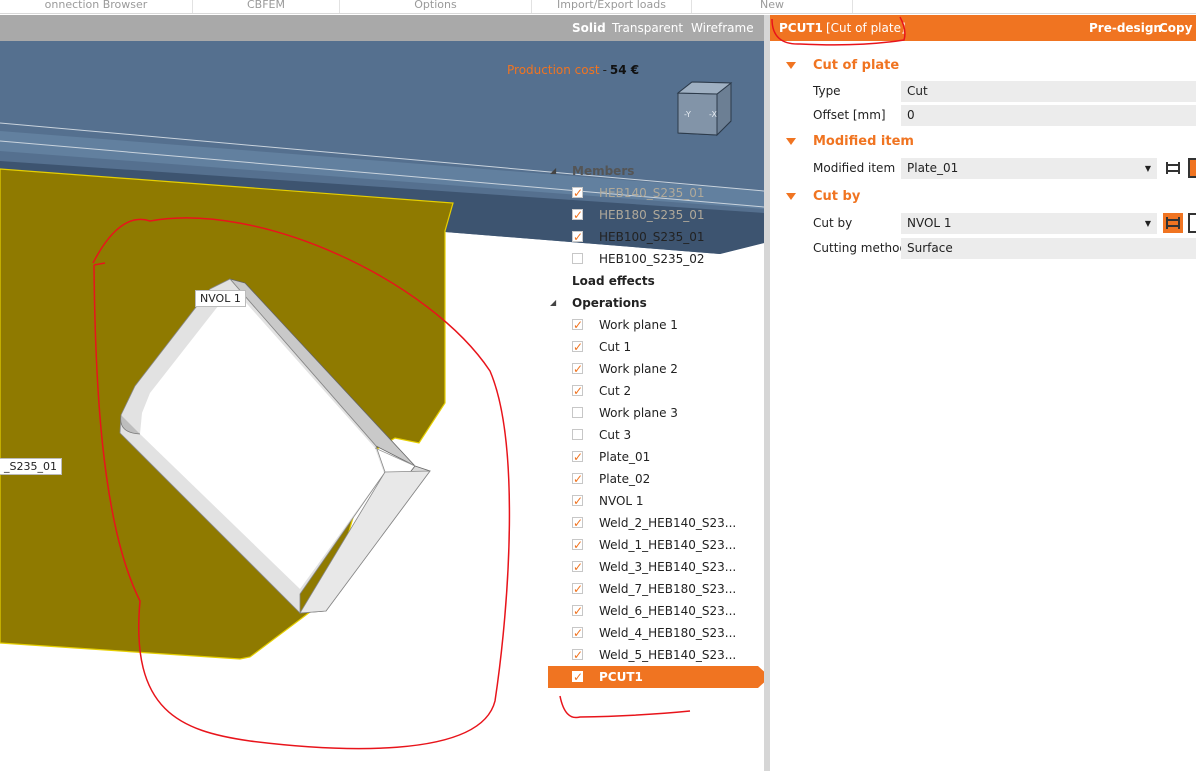 This screenshot has width=1196, height=771. Describe the element at coordinates (96, 6) in the screenshot. I see `menu-item: onnection Browser` at that location.